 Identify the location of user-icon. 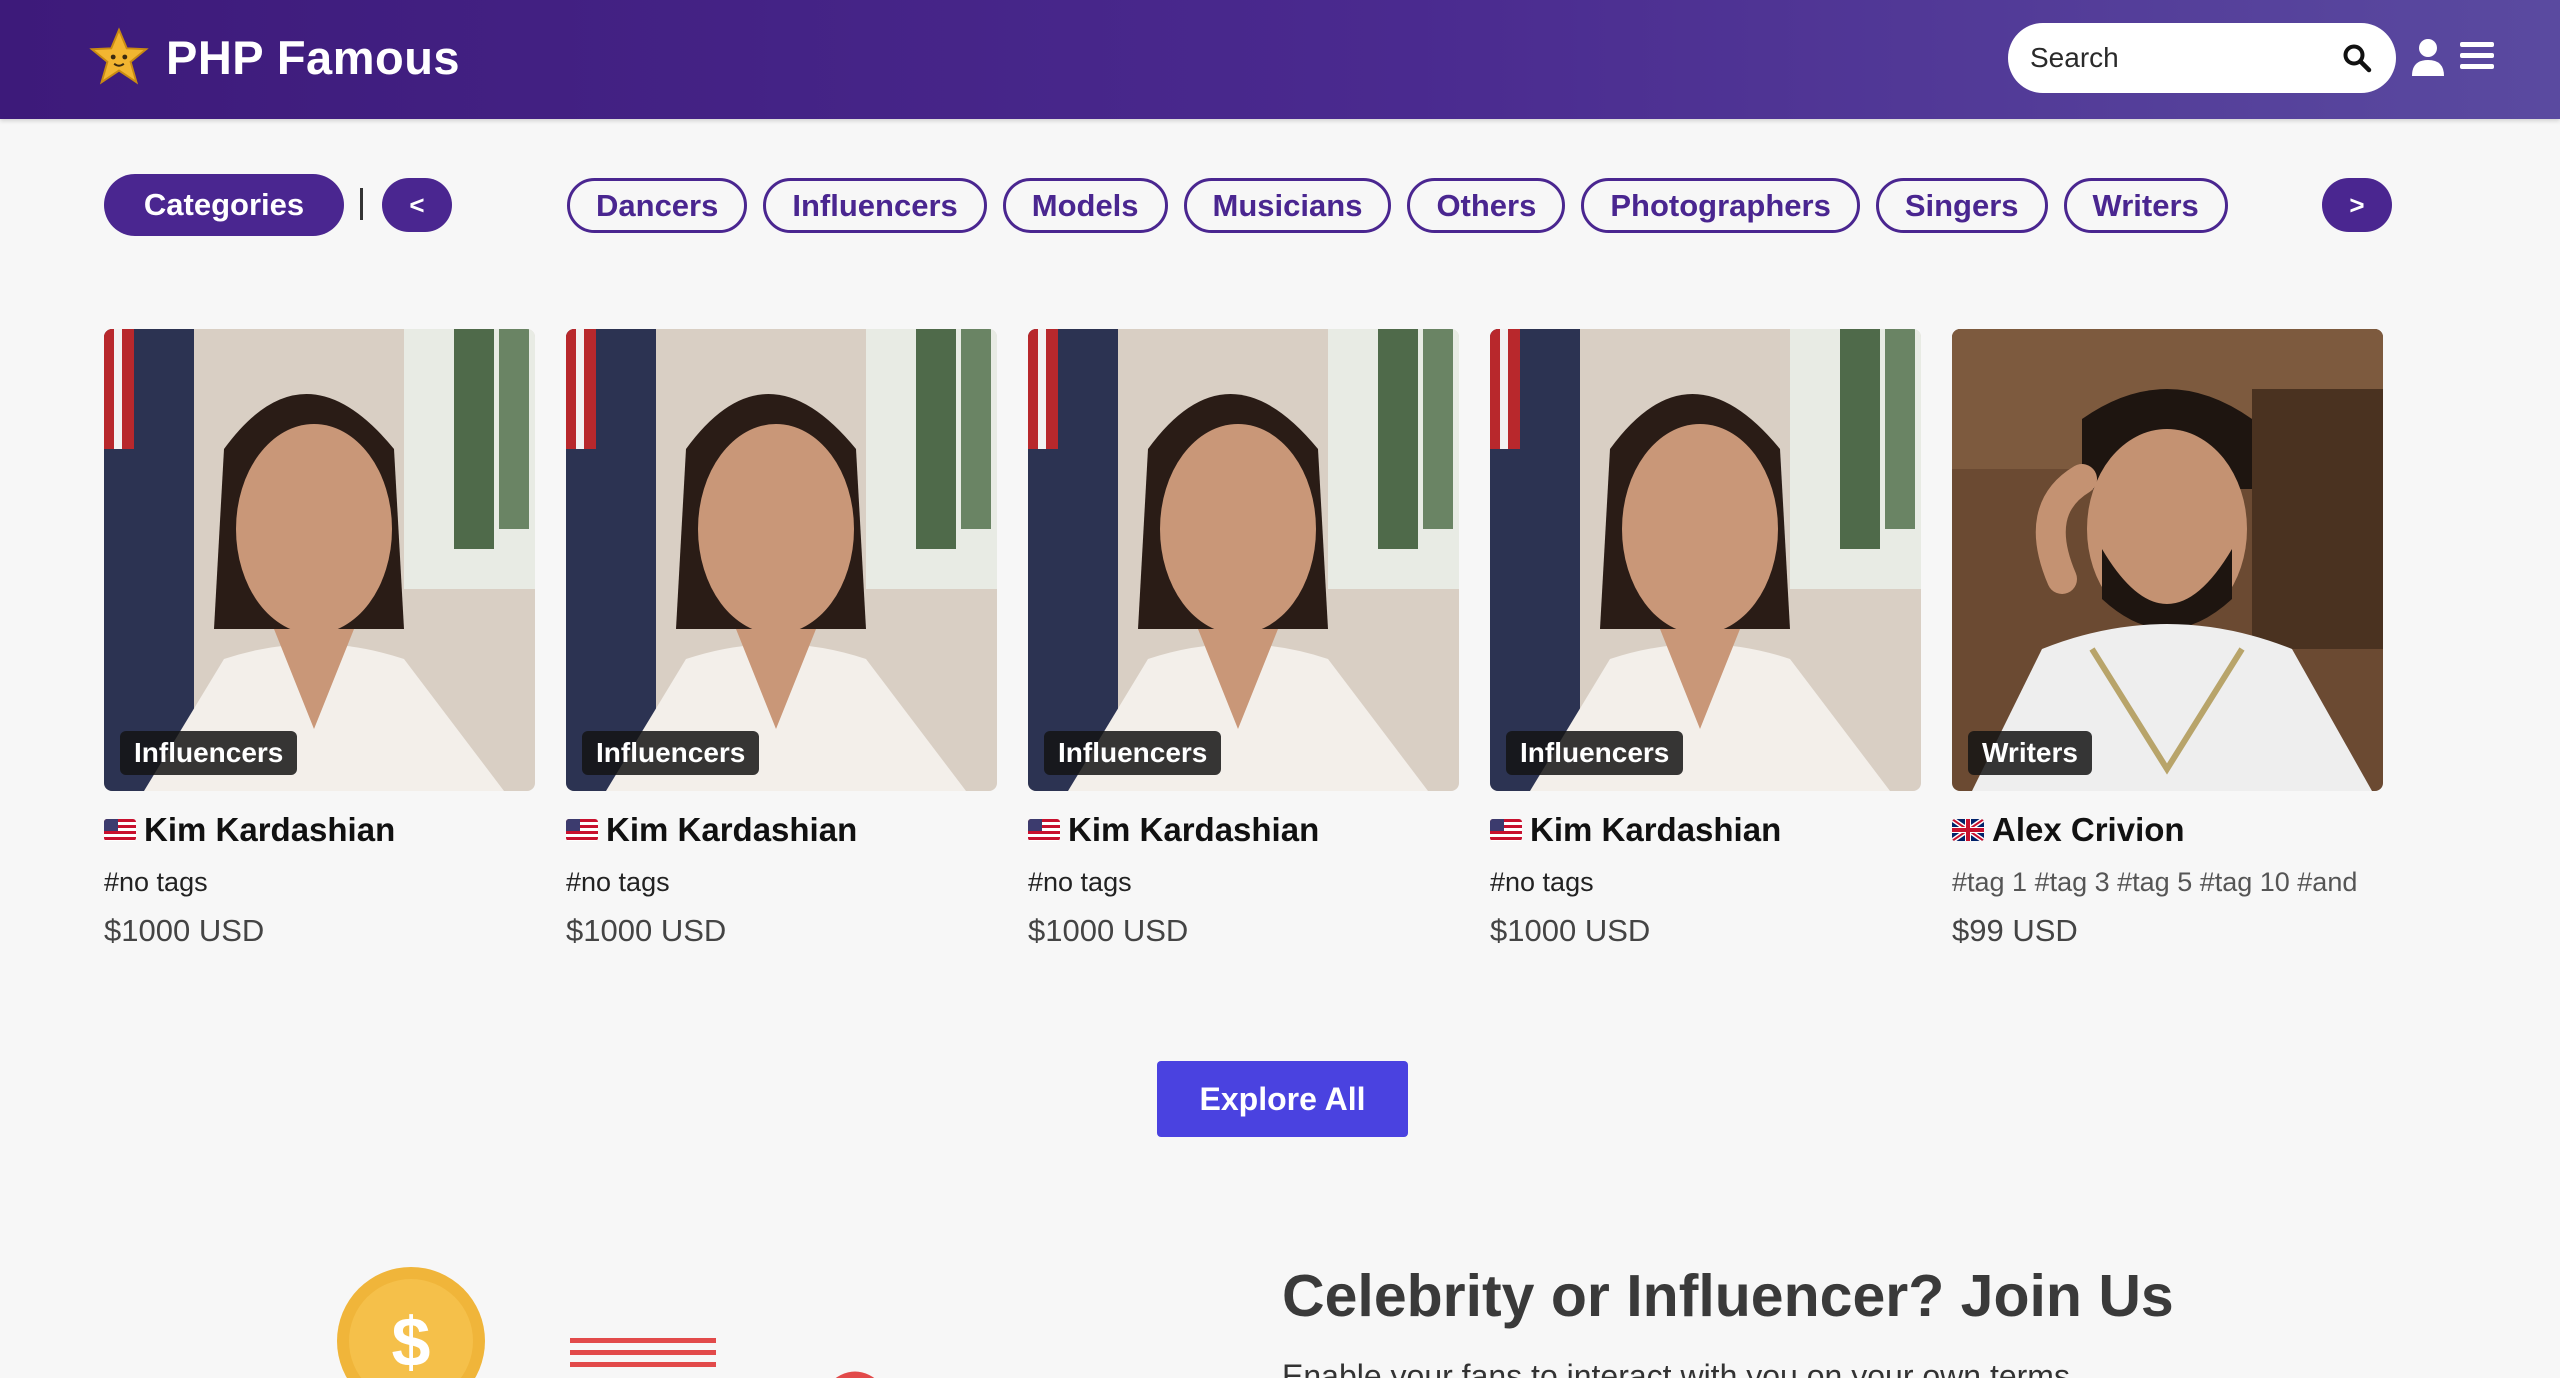
(2428, 57).